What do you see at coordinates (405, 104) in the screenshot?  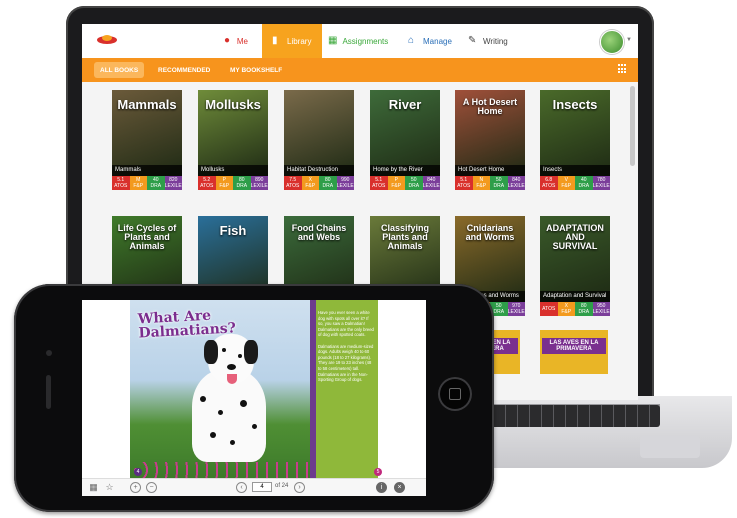 I see `book-title: River` at bounding box center [405, 104].